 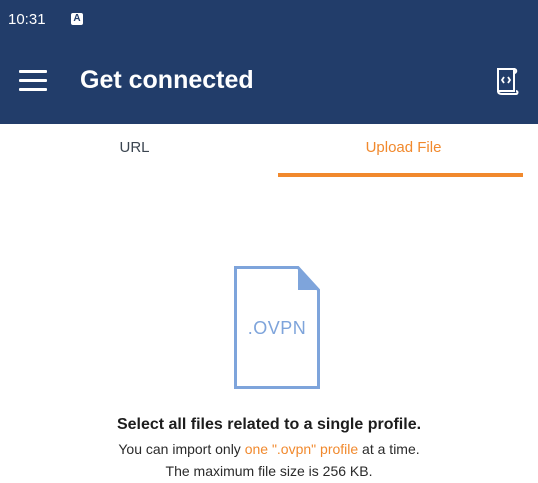 I want to click on a-badge-icon: A, so click(x=77, y=19).